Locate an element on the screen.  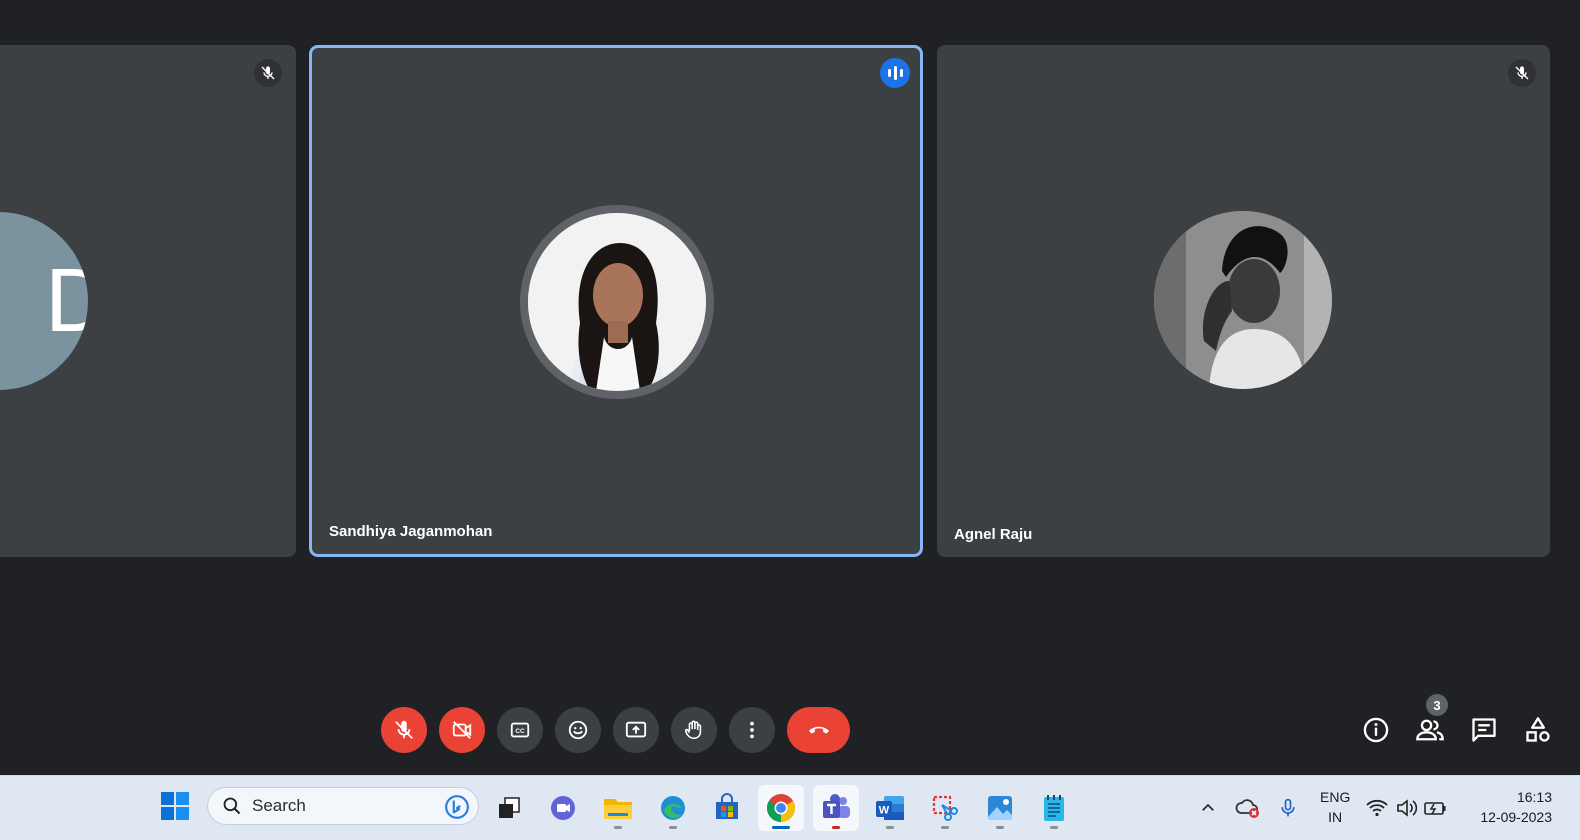
chrome-icon is located at coordinates (781, 808).